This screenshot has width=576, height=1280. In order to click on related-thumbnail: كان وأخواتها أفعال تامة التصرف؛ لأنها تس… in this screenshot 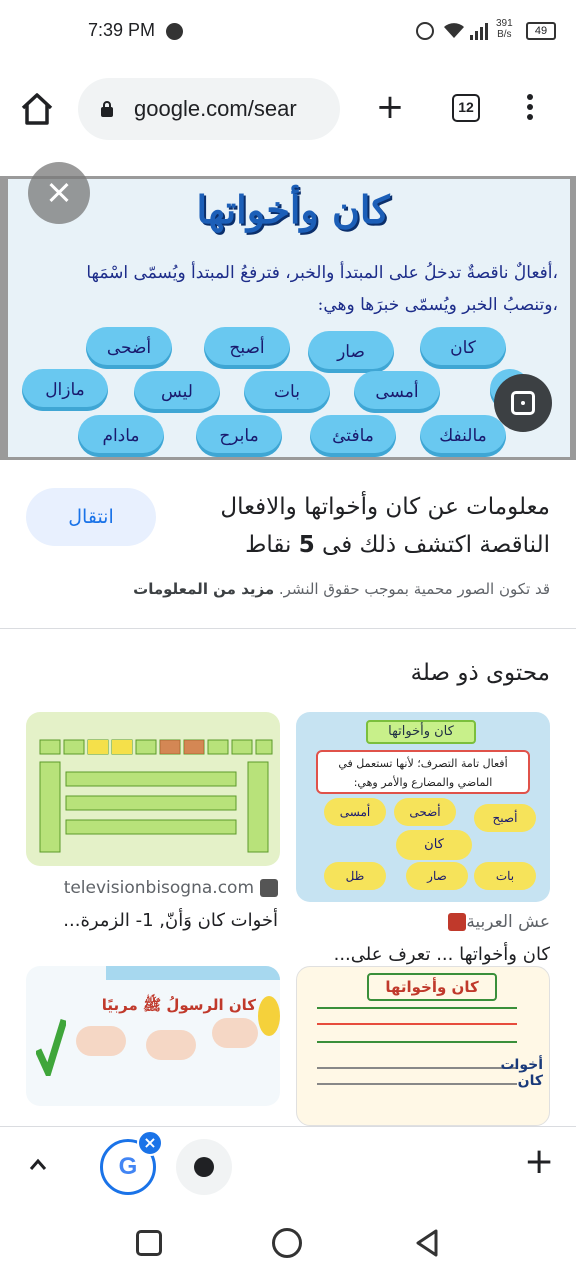, I will do `click(423, 807)`.